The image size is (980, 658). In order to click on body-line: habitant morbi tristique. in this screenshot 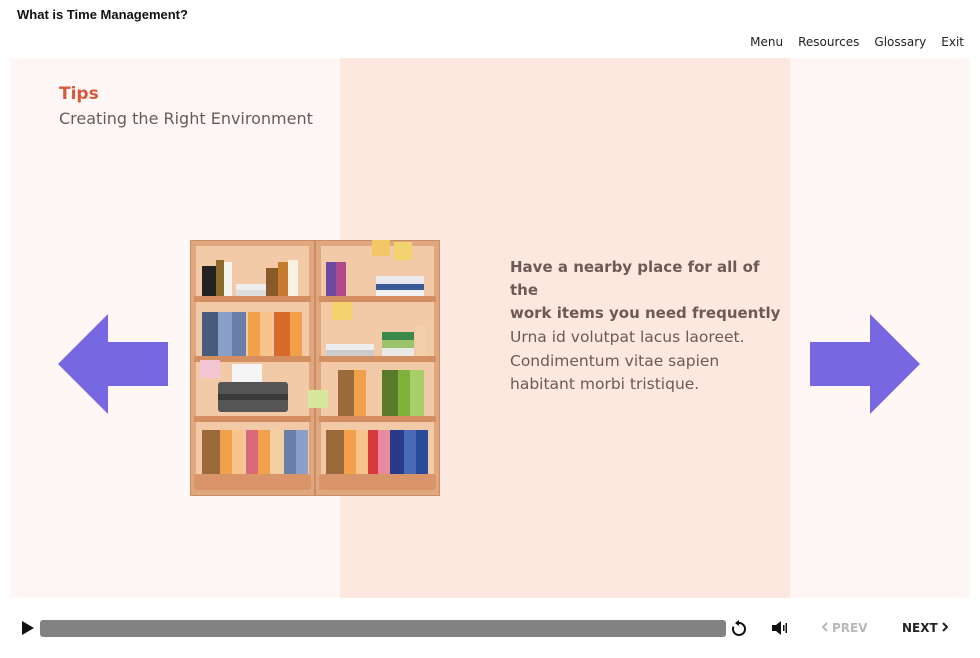, I will do `click(605, 384)`.